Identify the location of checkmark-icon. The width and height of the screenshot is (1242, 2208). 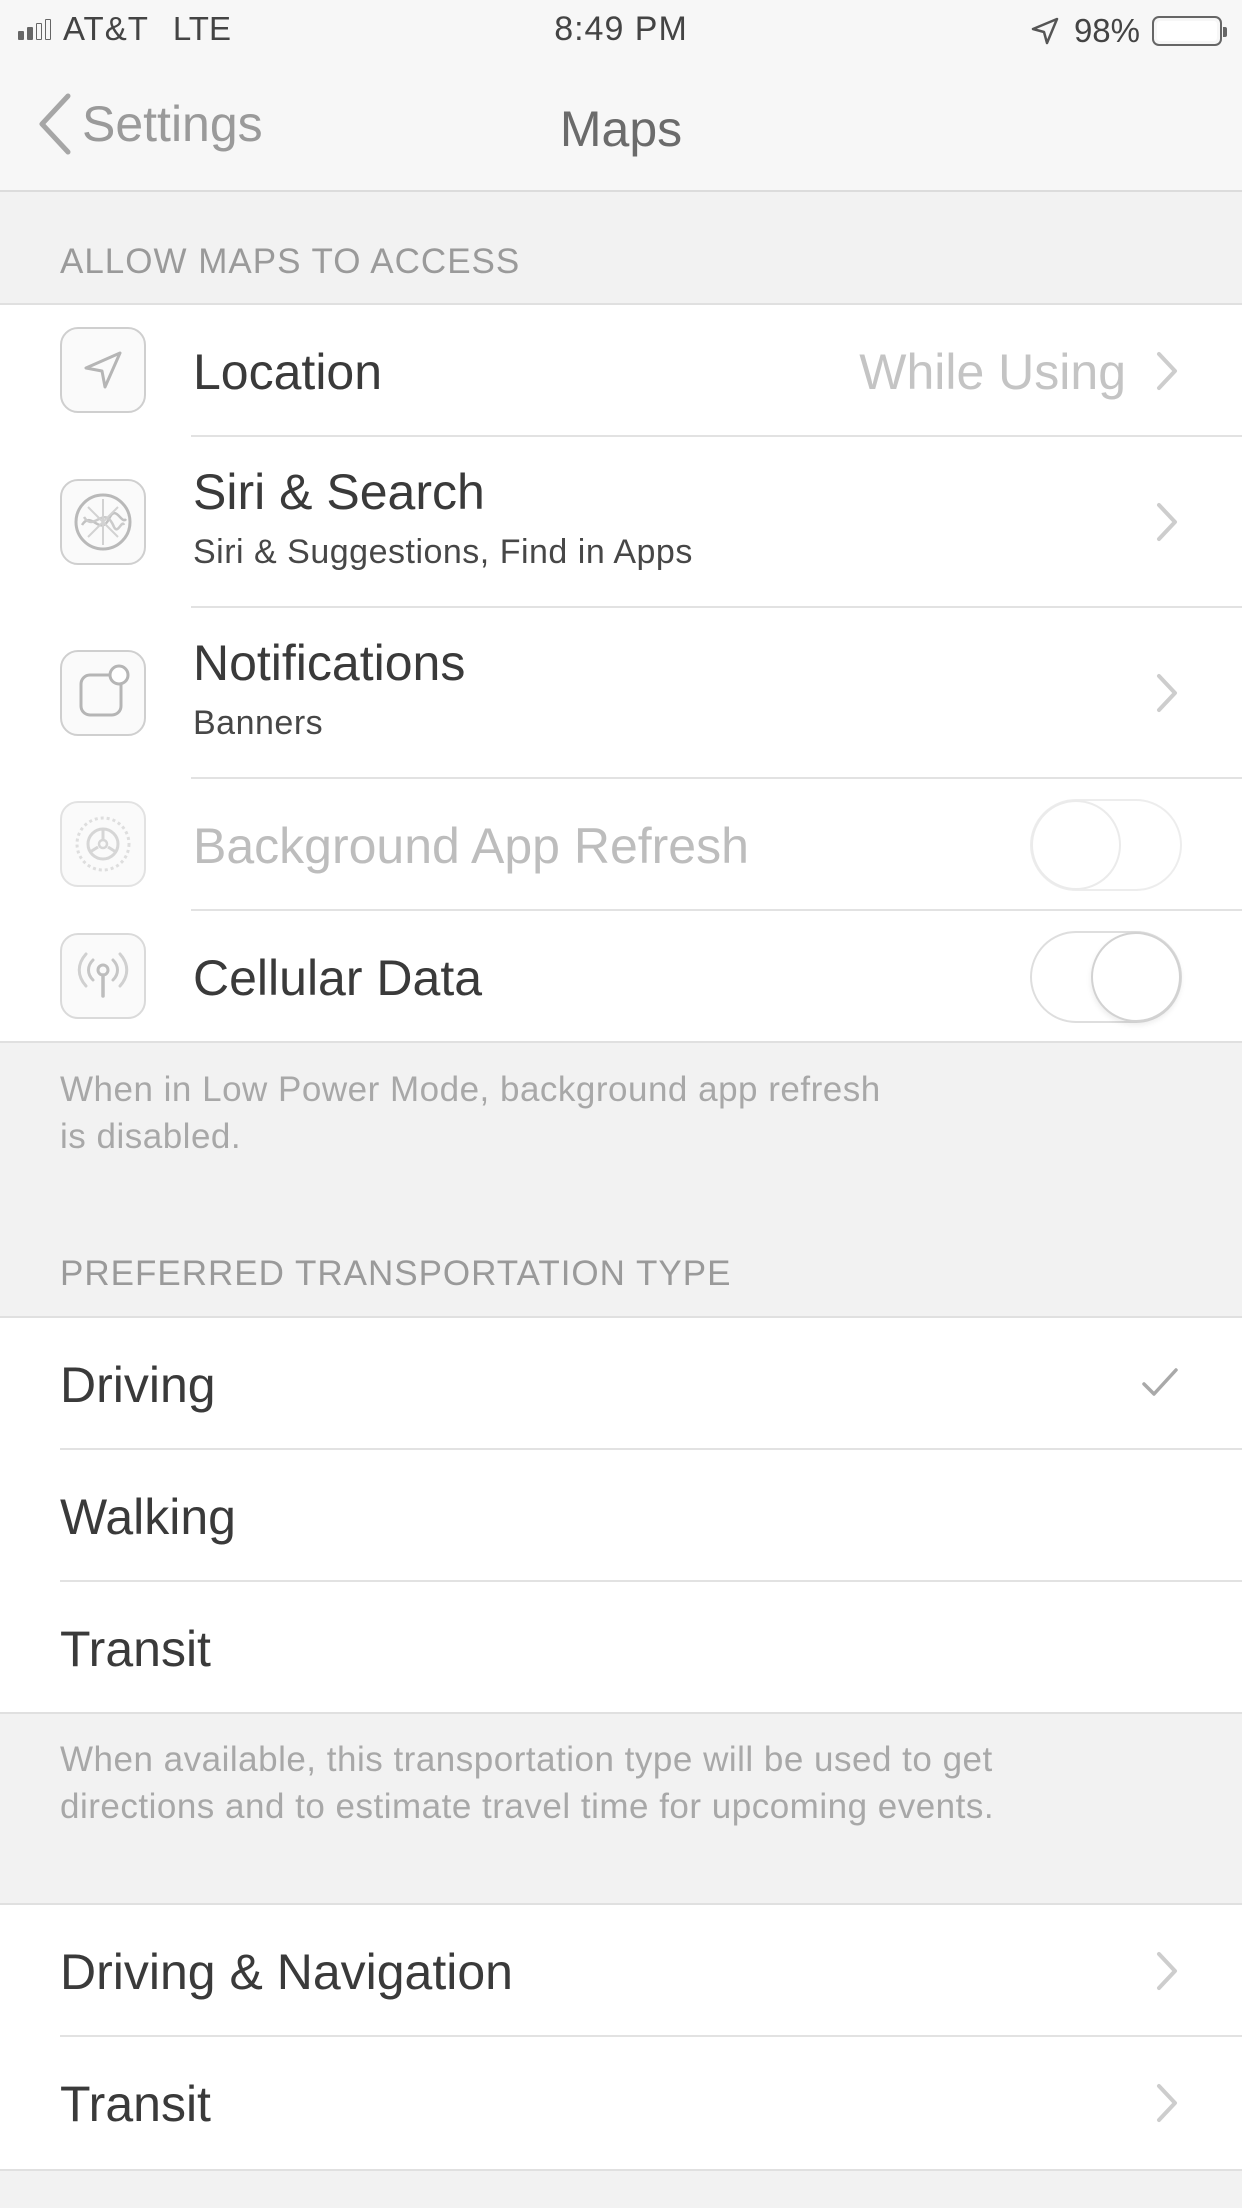
(1160, 1382).